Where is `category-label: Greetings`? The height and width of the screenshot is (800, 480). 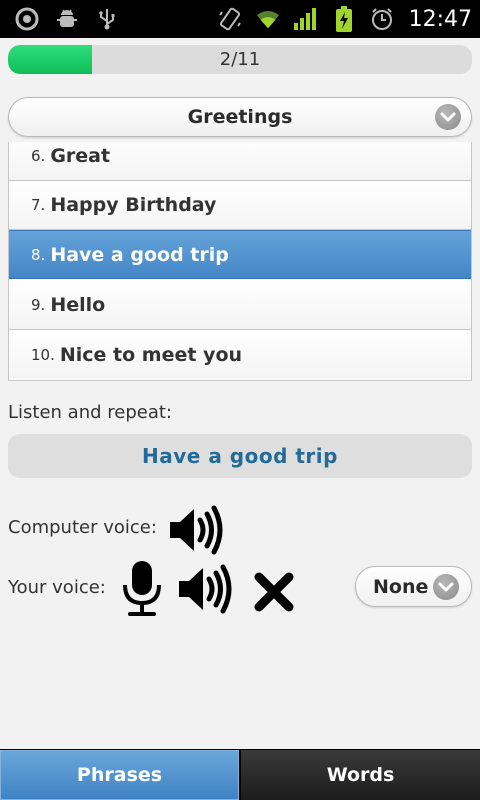
category-label: Greetings is located at coordinates (240, 117).